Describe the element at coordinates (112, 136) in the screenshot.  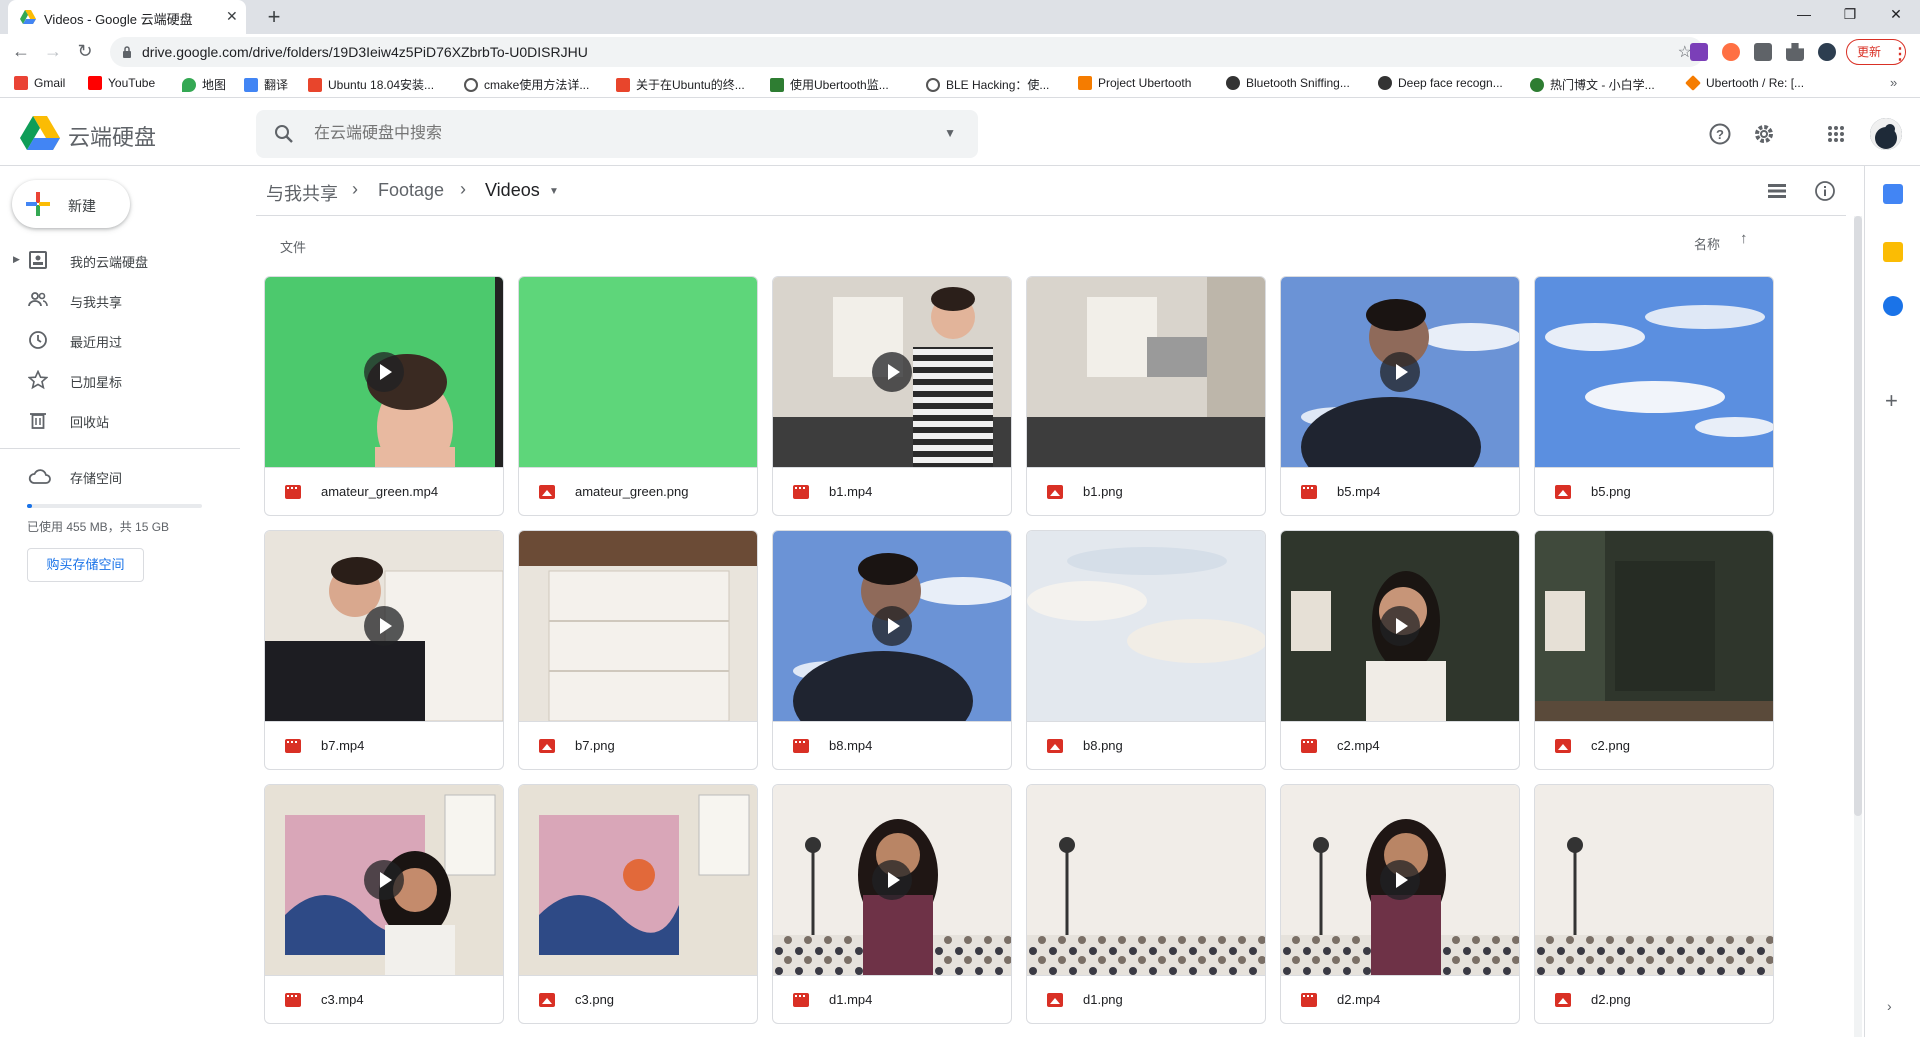
I see `app-name: 云端硬盘` at that location.